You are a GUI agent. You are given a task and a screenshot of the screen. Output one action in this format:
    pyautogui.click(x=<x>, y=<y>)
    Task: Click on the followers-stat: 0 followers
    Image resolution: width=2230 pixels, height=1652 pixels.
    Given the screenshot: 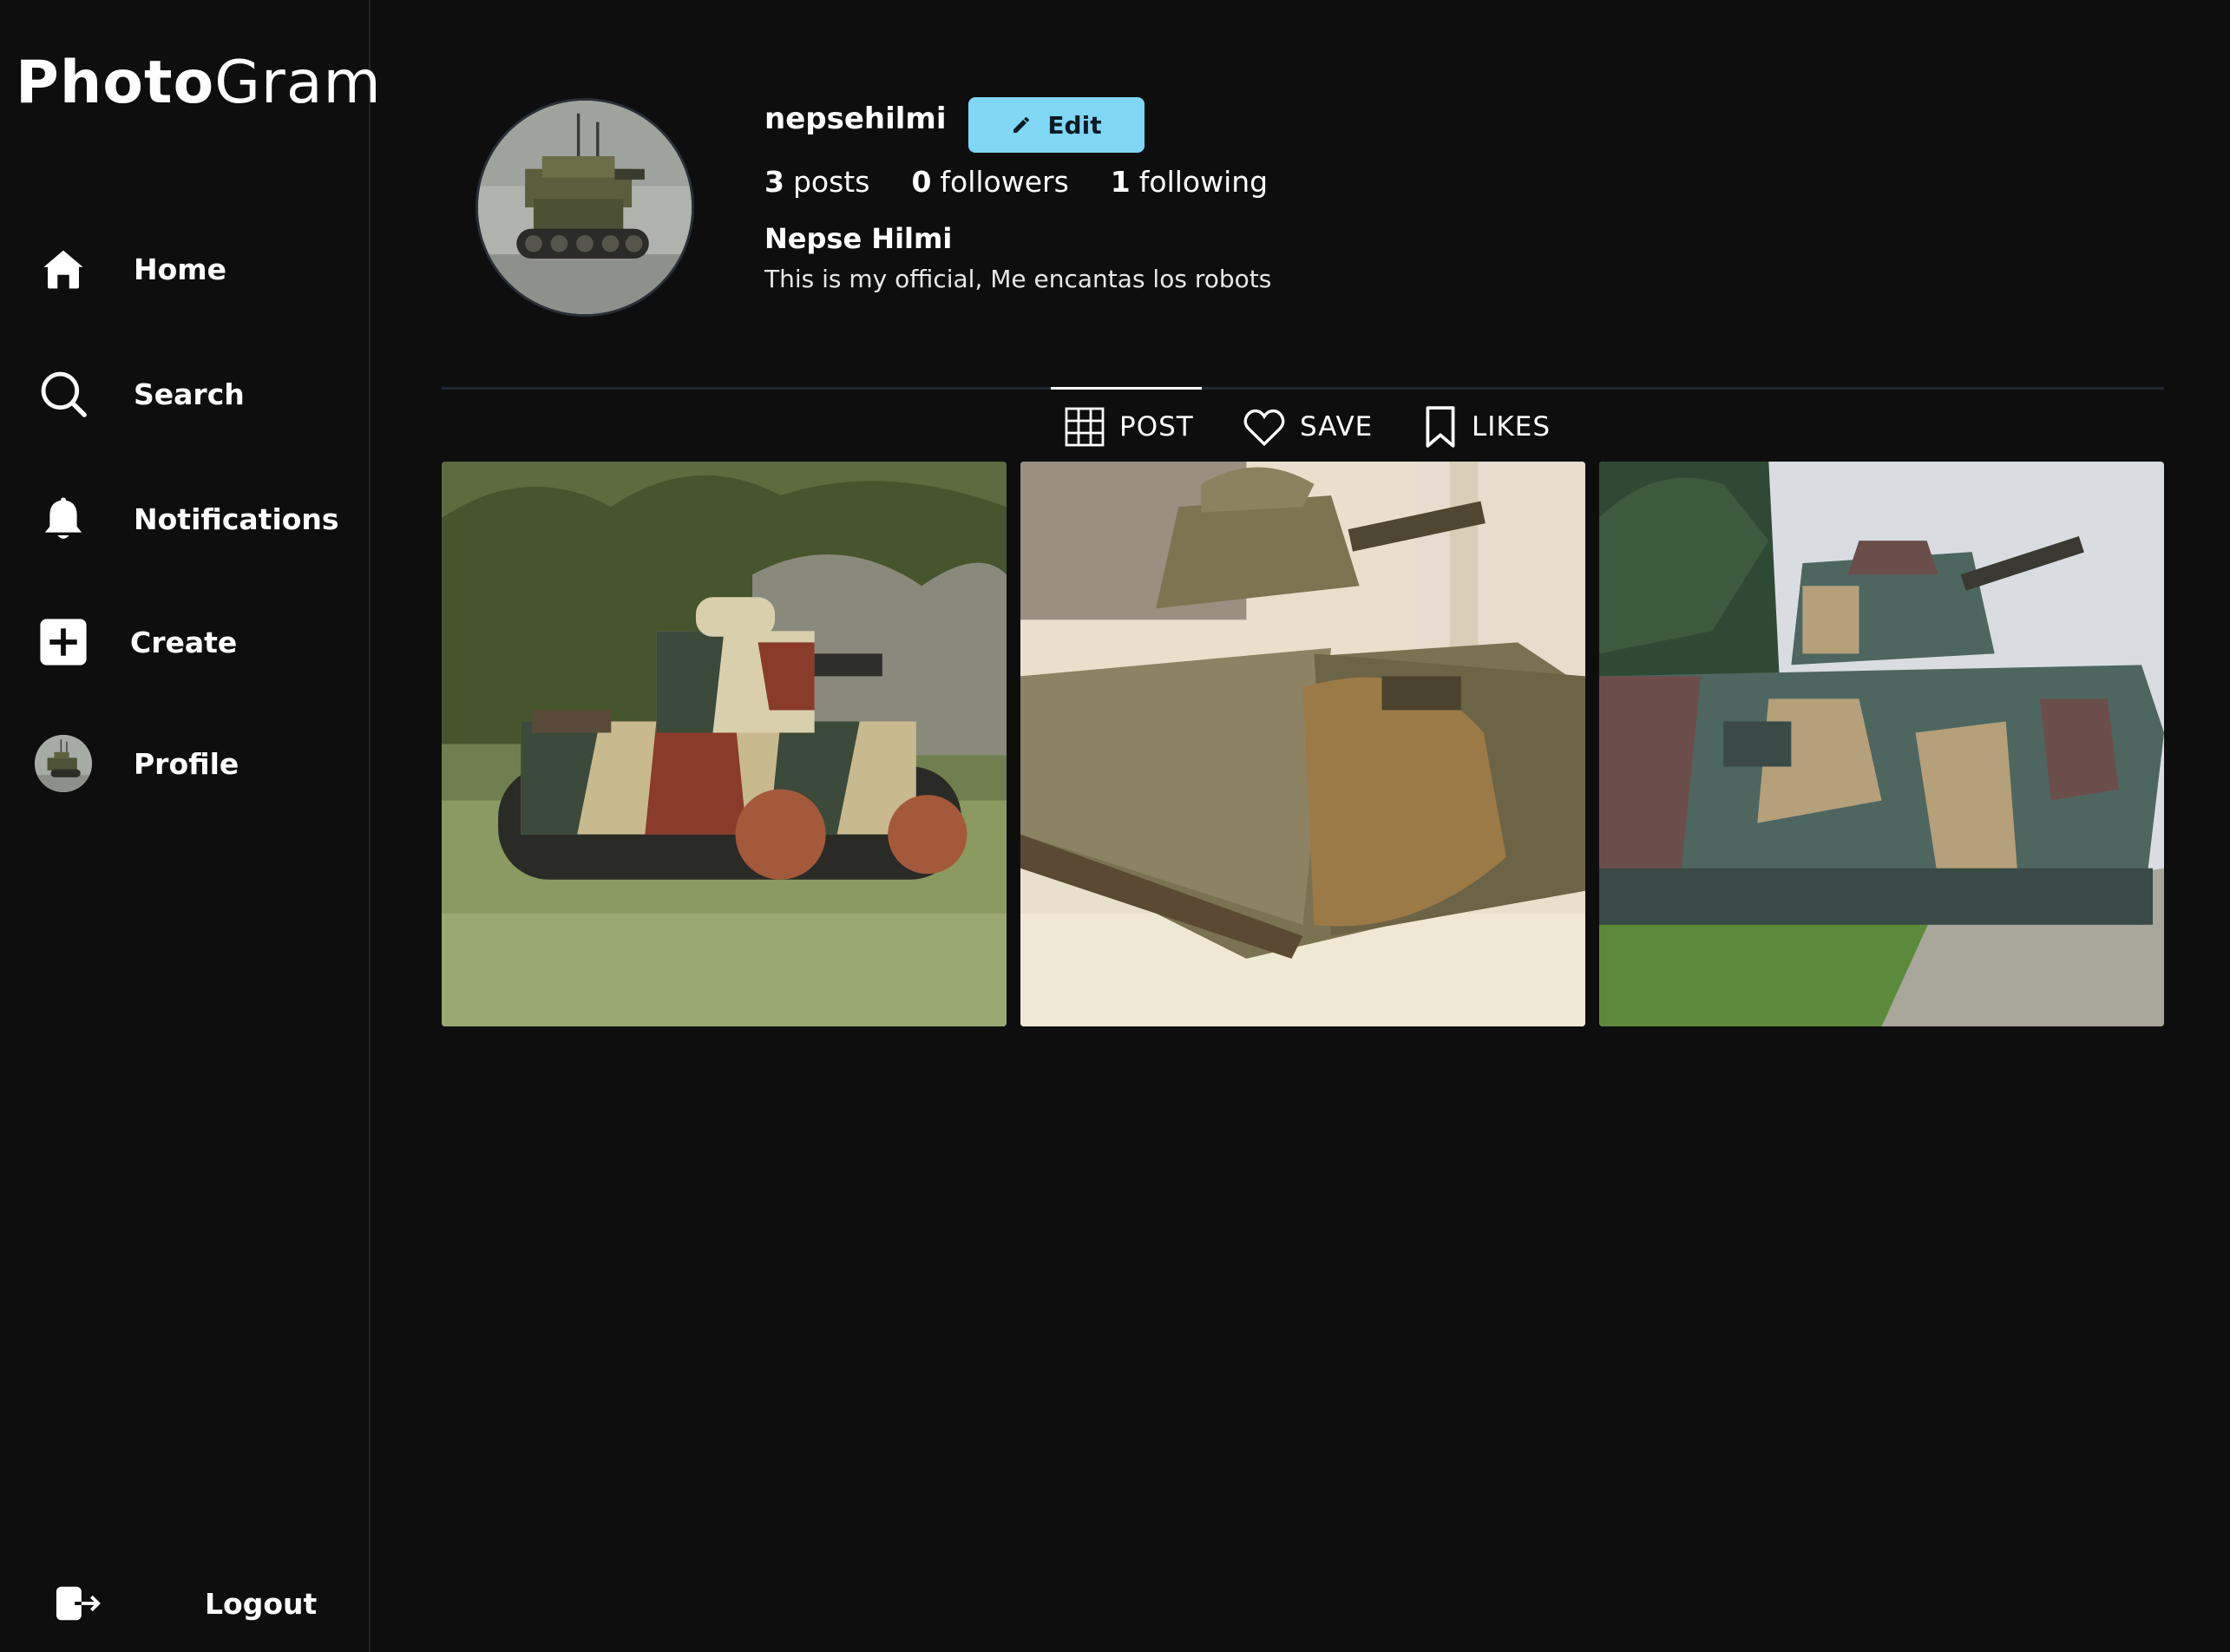 What is the action you would take?
    pyautogui.click(x=990, y=182)
    